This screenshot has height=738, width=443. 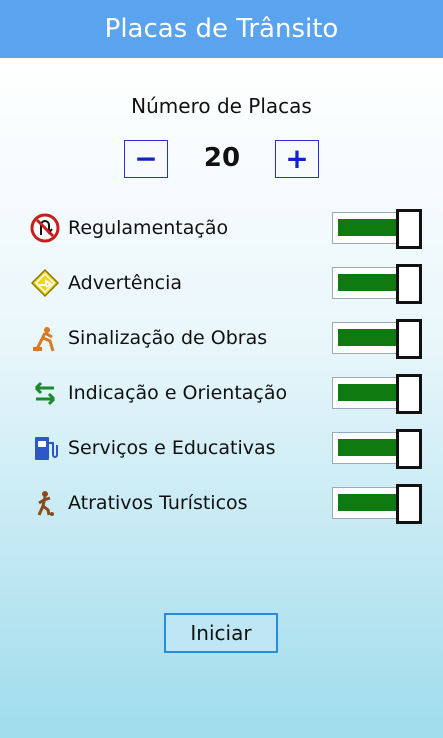 What do you see at coordinates (45, 448) in the screenshot?
I see `fuel-pump-icon` at bounding box center [45, 448].